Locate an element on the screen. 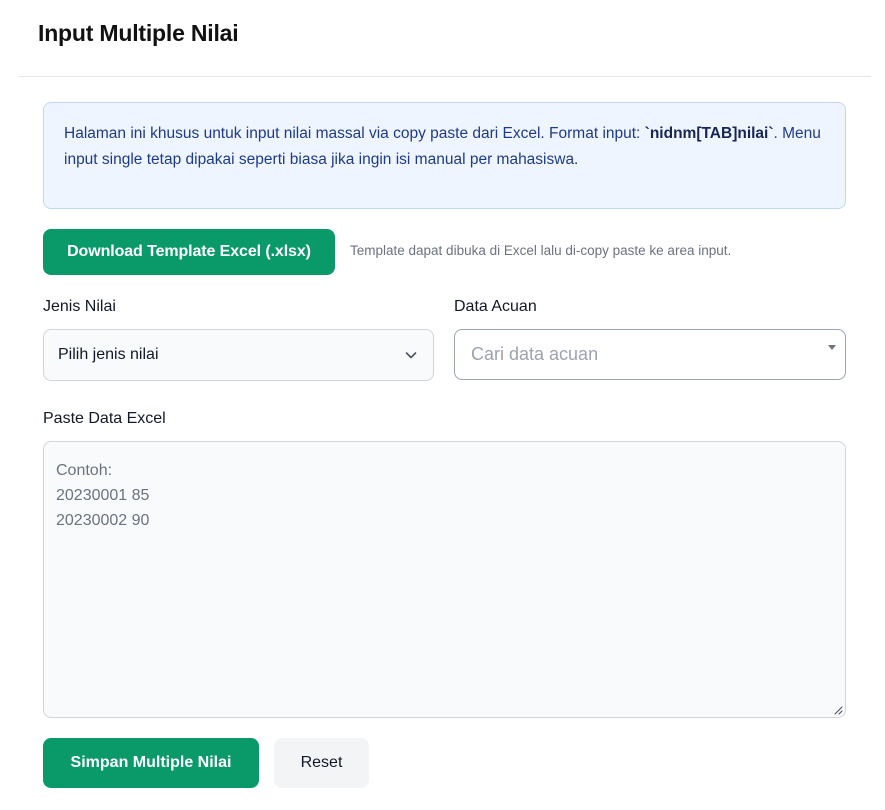 The height and width of the screenshot is (810, 885). jenis-nilai-select: Pilih jenis nilai is located at coordinates (238, 355).